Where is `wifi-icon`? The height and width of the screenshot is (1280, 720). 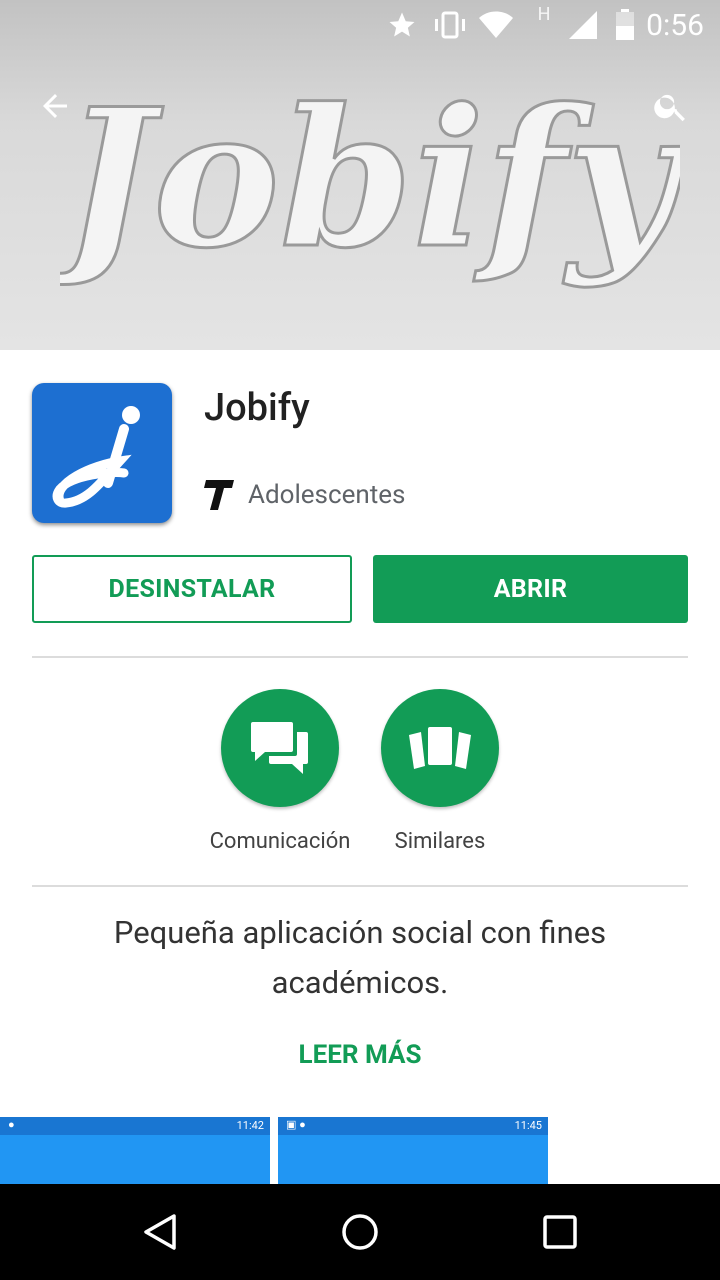 wifi-icon is located at coordinates (496, 25).